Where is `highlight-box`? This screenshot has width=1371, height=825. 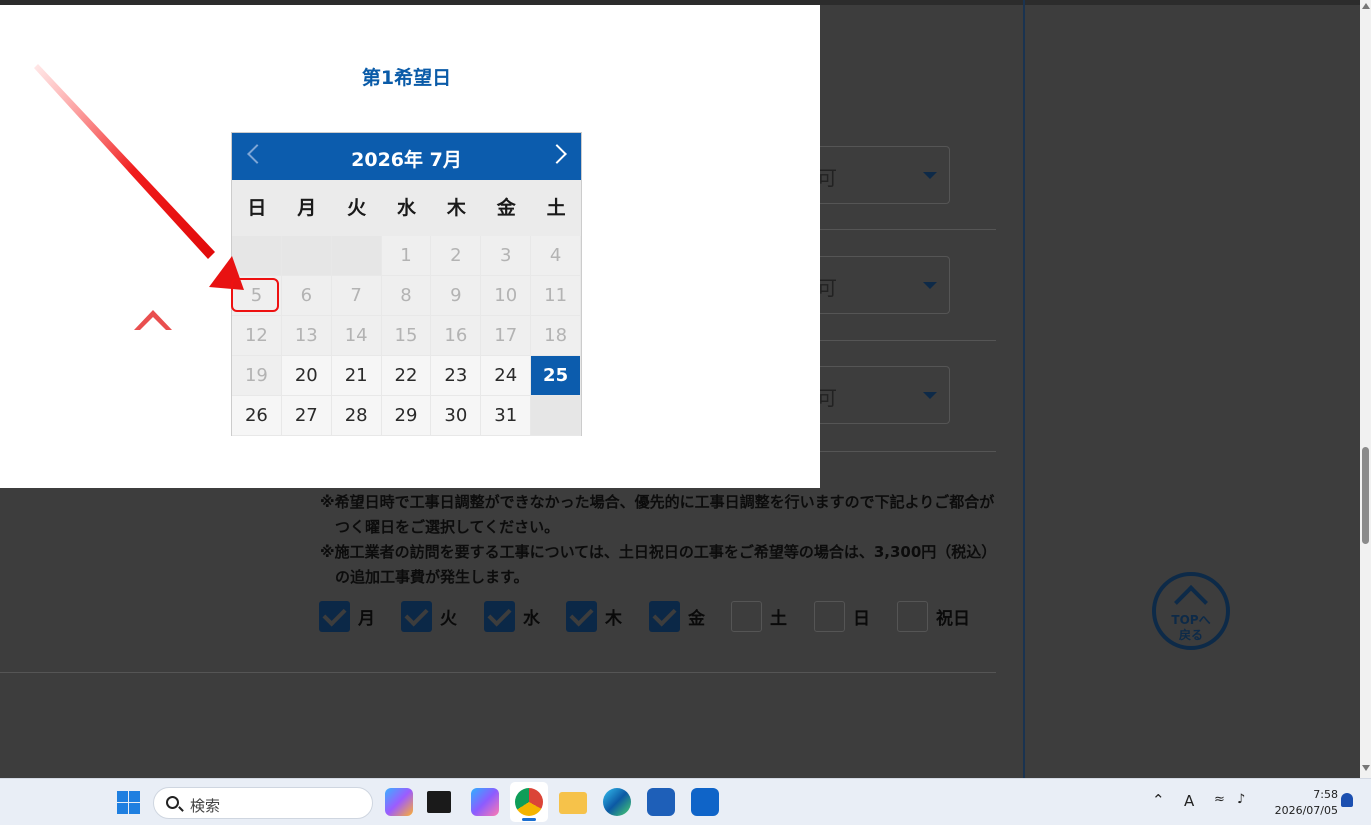 highlight-box is located at coordinates (255, 295).